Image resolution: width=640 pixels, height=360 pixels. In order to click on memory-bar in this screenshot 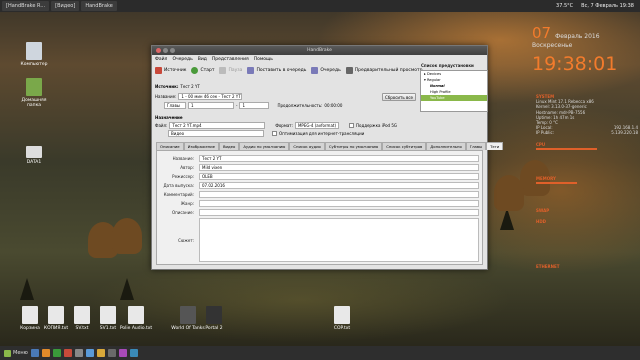, I will do `click(556, 183)`.